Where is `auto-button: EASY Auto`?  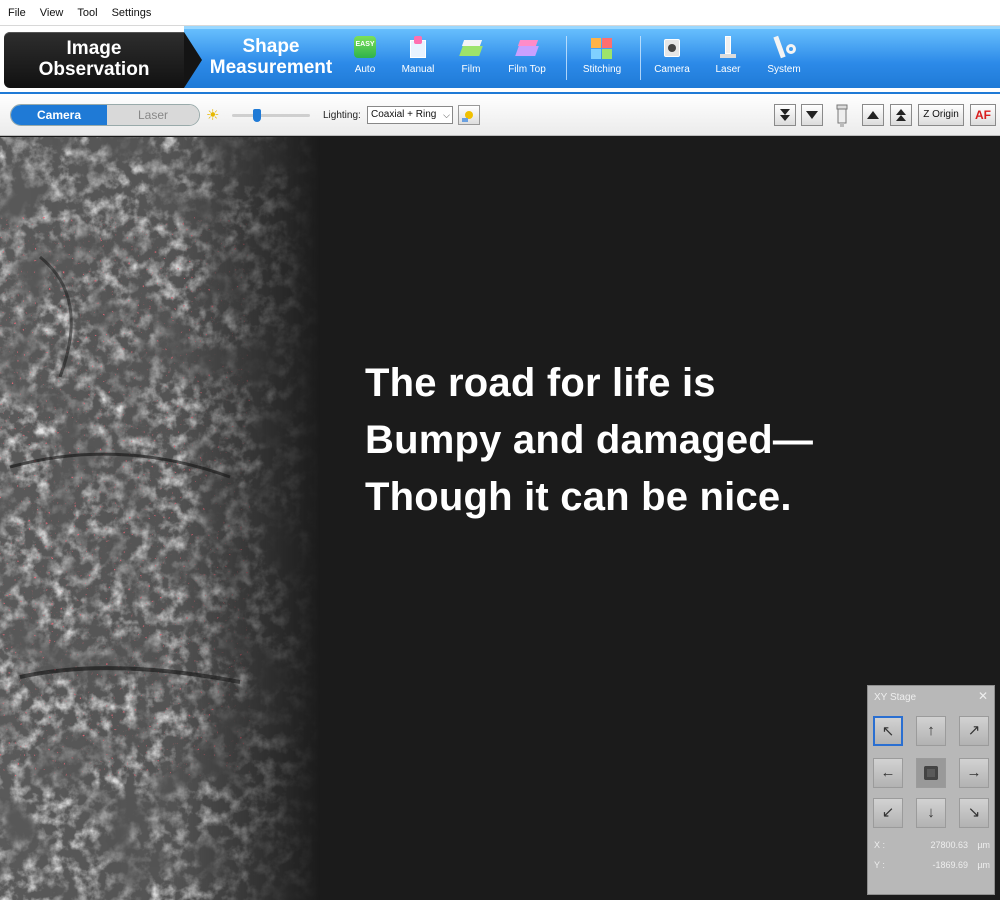
auto-button: EASY Auto is located at coordinates (365, 55).